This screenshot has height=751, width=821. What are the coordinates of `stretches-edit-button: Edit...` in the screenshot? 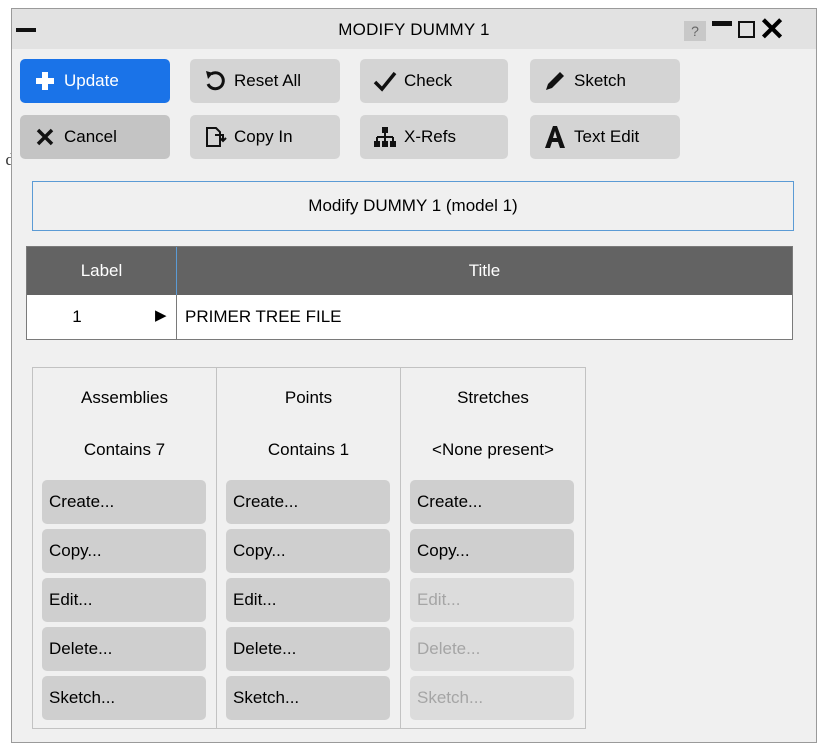 It's located at (492, 600).